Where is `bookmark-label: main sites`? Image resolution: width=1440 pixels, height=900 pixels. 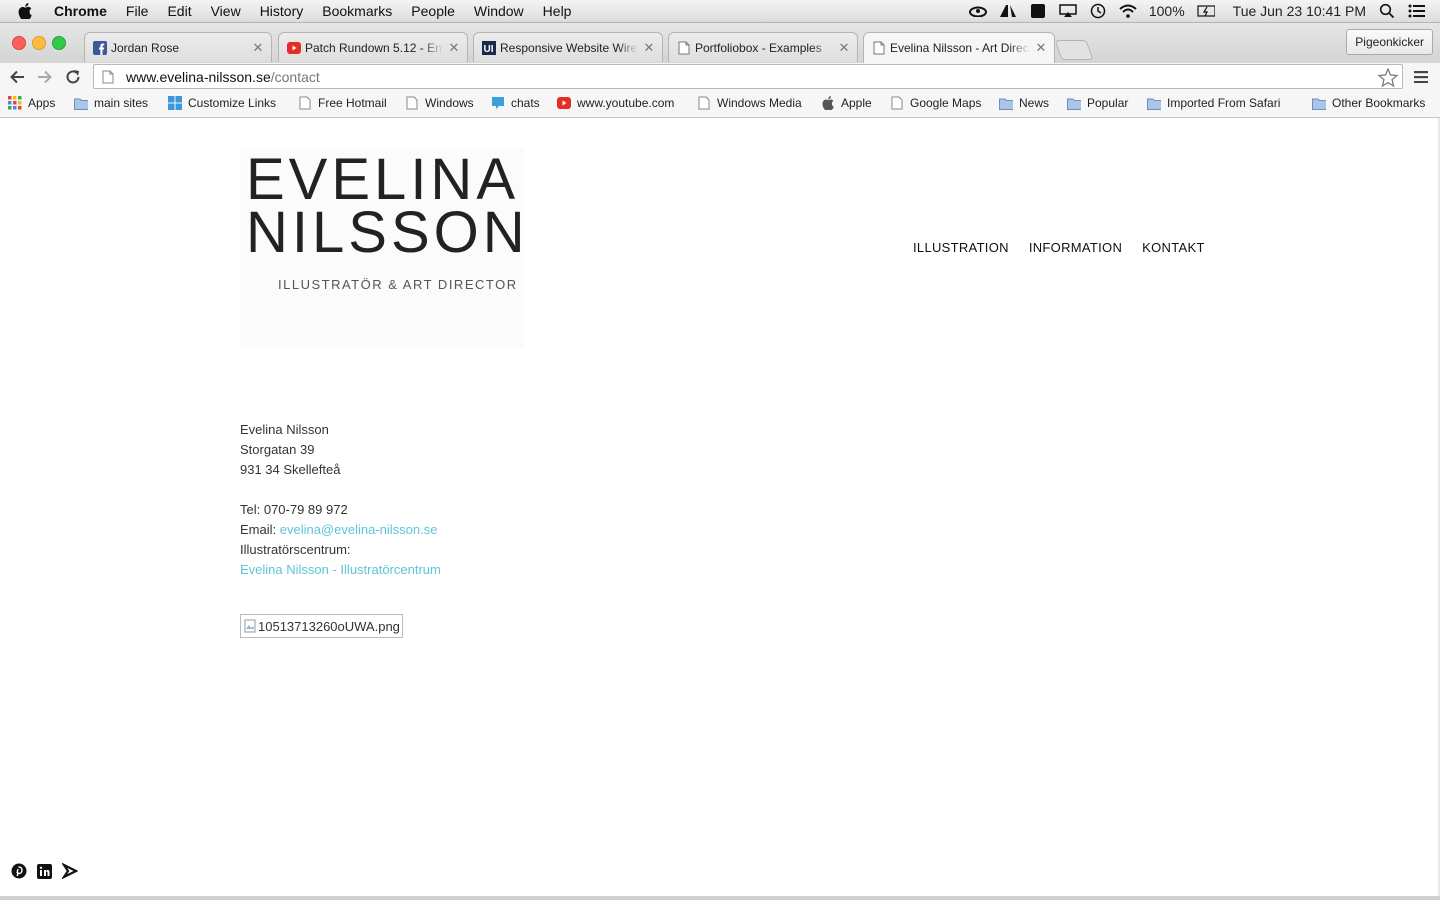
bookmark-label: main sites is located at coordinates (121, 103).